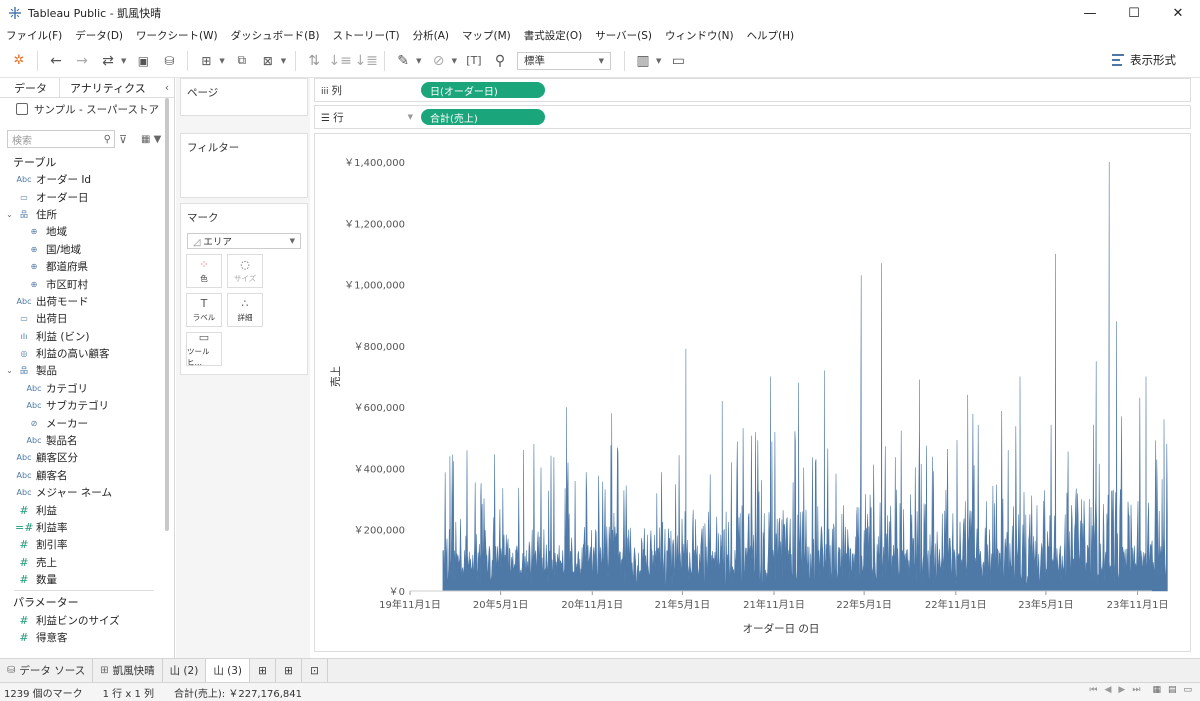 The image size is (1200, 701). I want to click on field-item: Abc 顧客区分, so click(87, 457).